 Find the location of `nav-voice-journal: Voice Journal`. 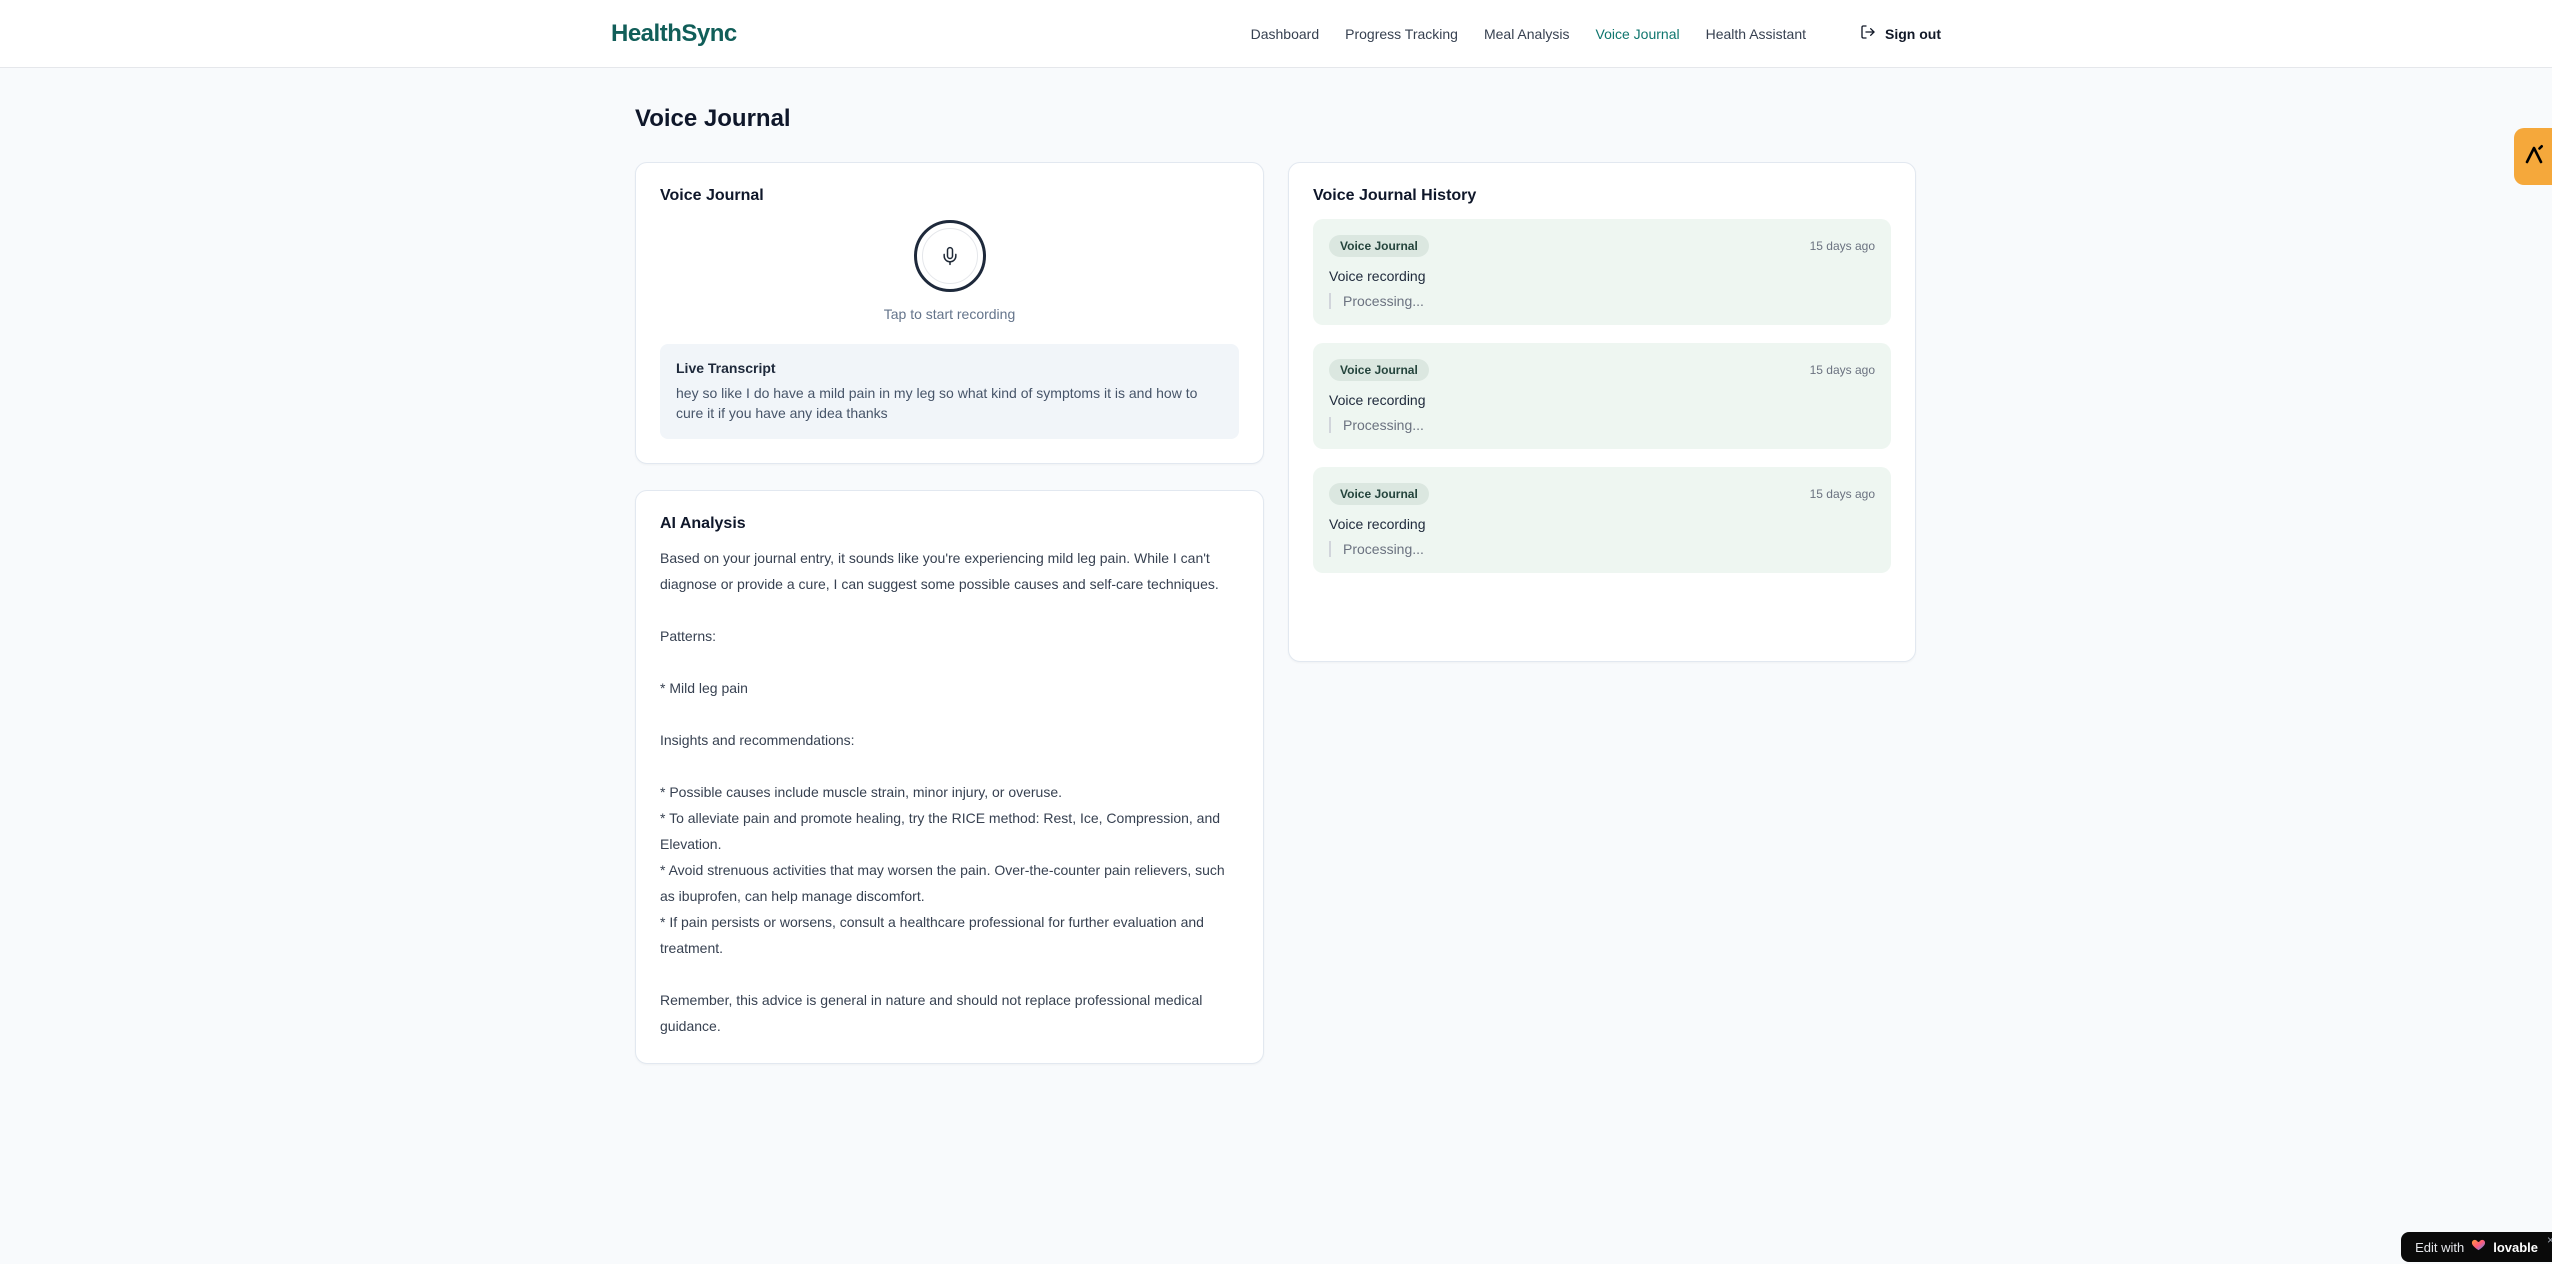

nav-voice-journal: Voice Journal is located at coordinates (1638, 34).